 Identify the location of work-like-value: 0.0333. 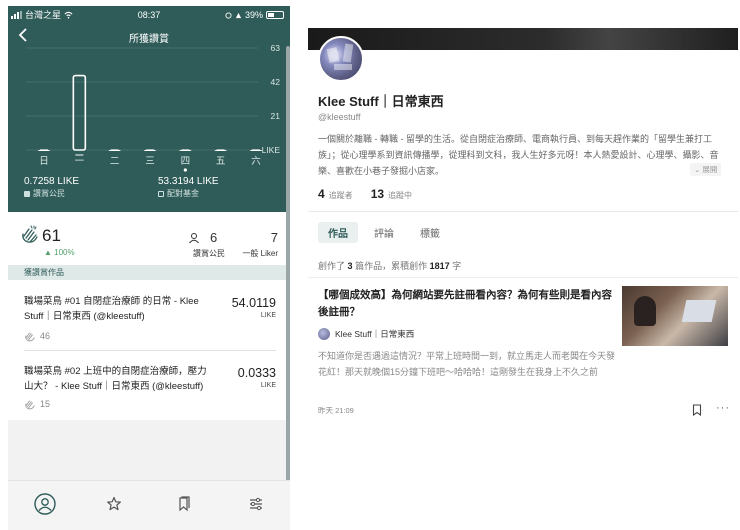
(256, 373).